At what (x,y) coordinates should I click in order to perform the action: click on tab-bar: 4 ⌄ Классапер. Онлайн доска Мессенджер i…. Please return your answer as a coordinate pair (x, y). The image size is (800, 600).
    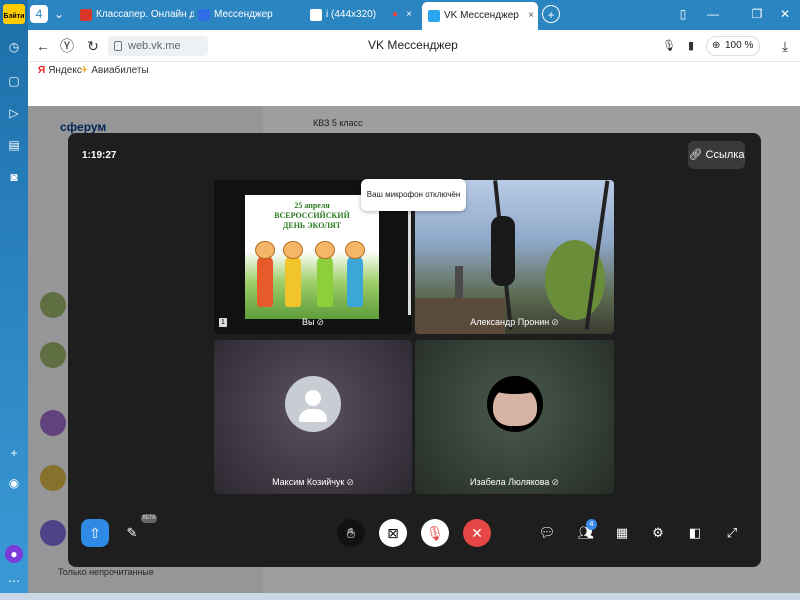
    Looking at the image, I should click on (414, 15).